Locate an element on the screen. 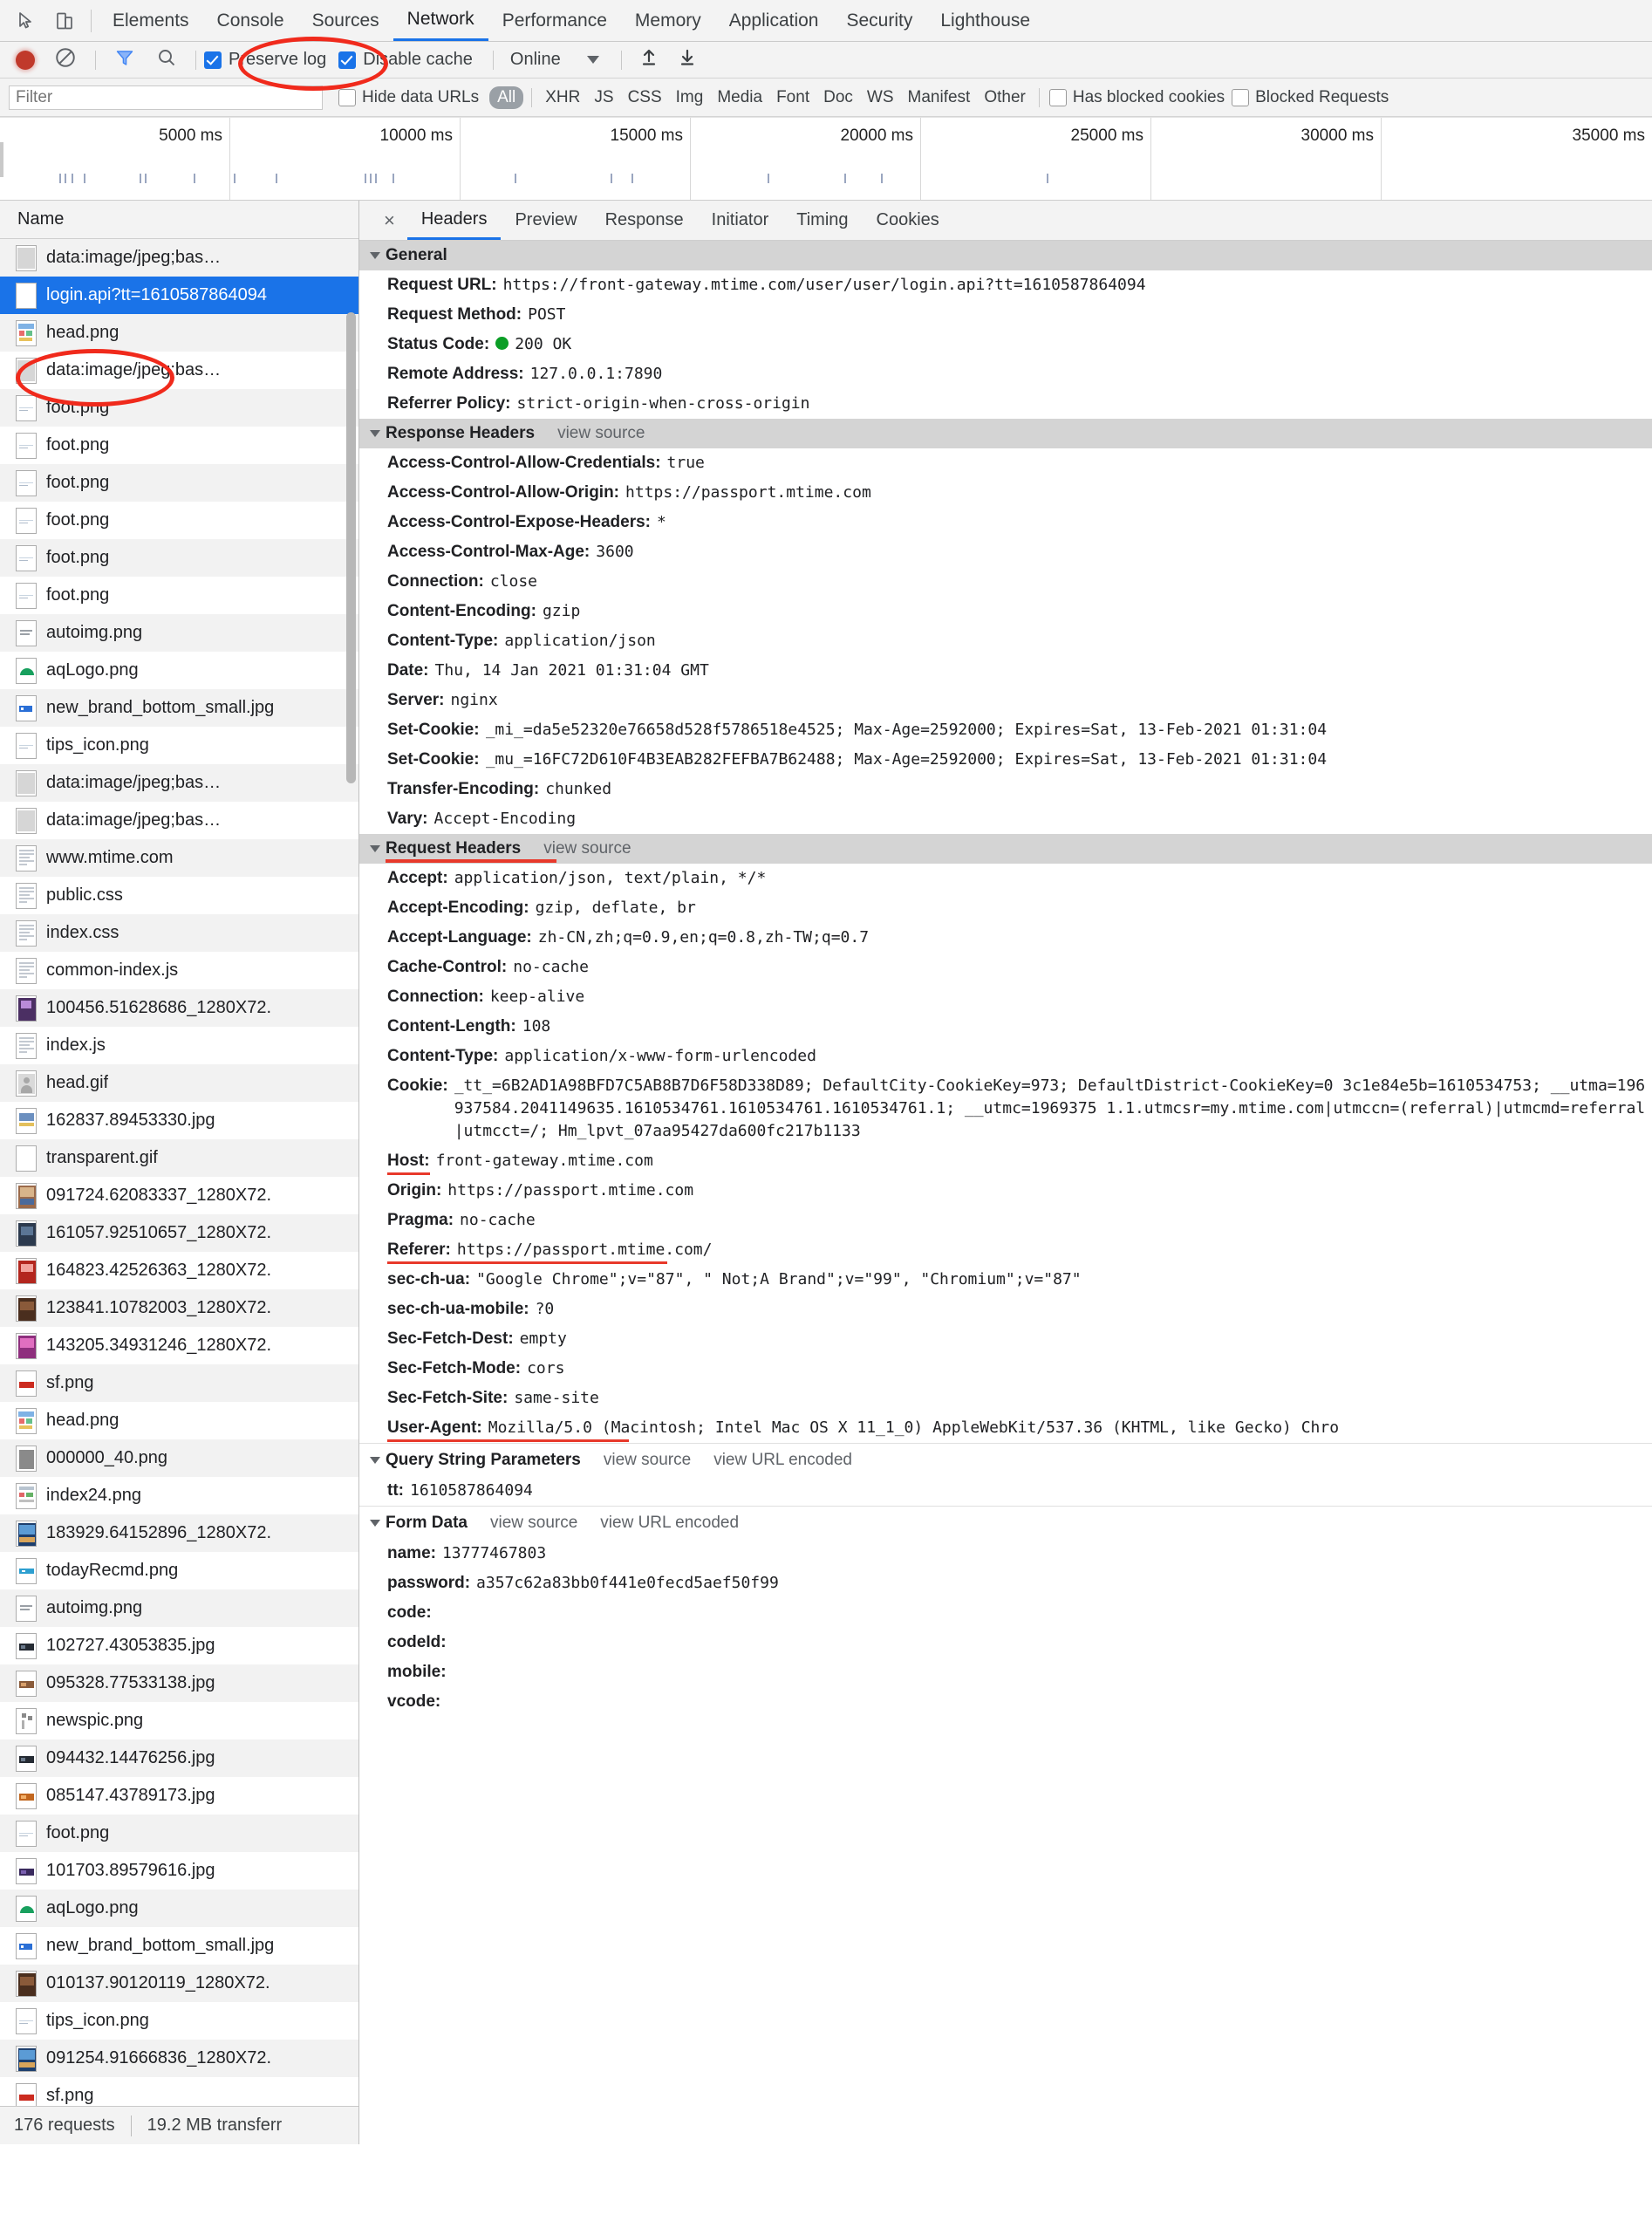 The image size is (1652, 2235). filter-type-js: JS is located at coordinates (603, 97).